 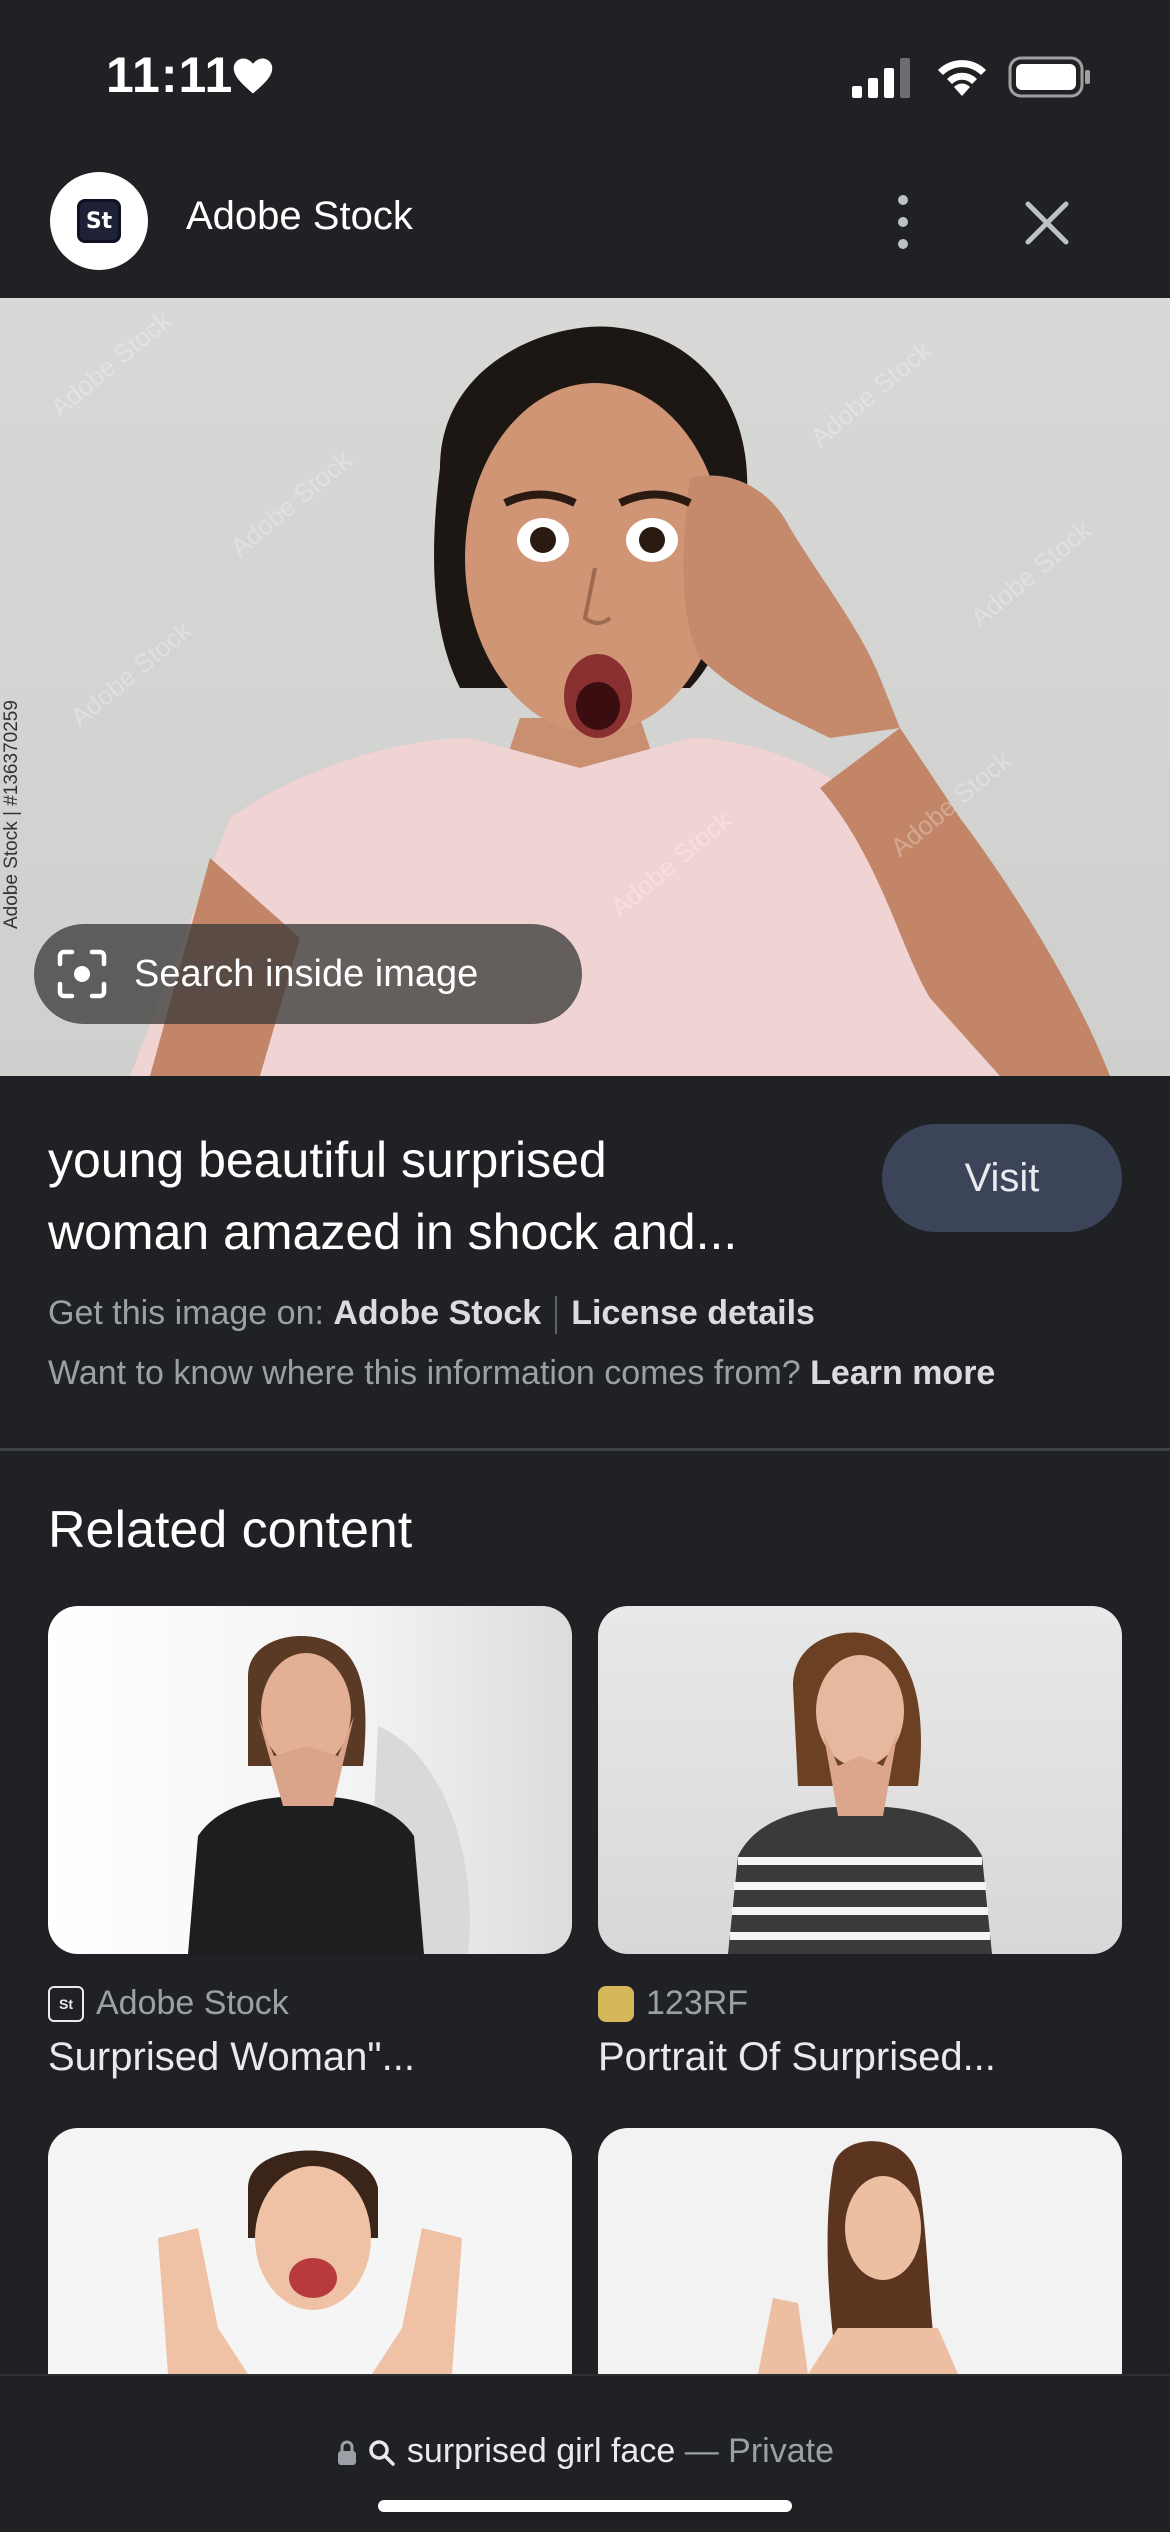 I want to click on wifi-icon, so click(x=962, y=78).